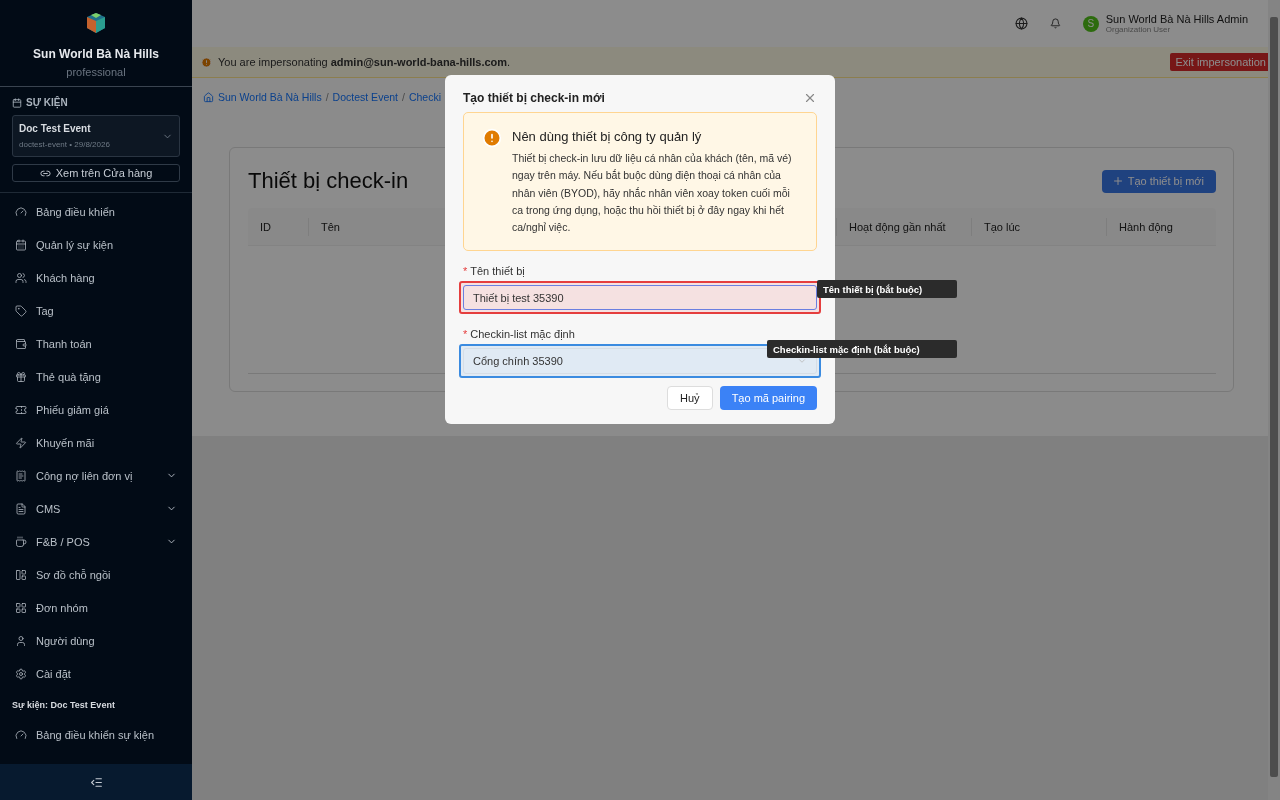 The width and height of the screenshot is (1280, 800). What do you see at coordinates (96, 673) in the screenshot?
I see `sidebar-item: Cài đặt` at bounding box center [96, 673].